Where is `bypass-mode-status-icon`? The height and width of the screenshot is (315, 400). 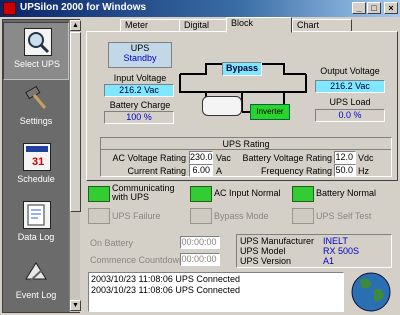 bypass-mode-status-icon is located at coordinates (201, 216).